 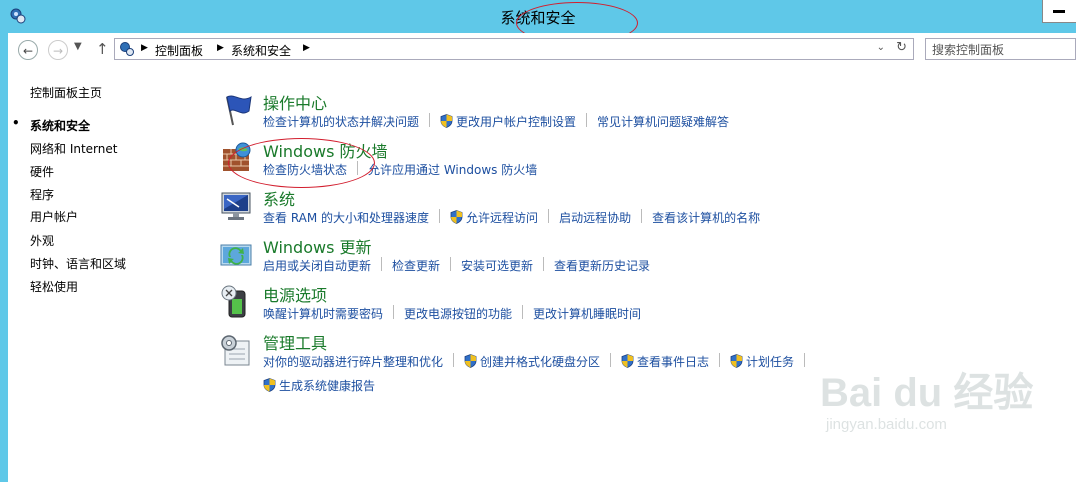 I want to click on address-dropdown: ⌄, so click(x=881, y=47).